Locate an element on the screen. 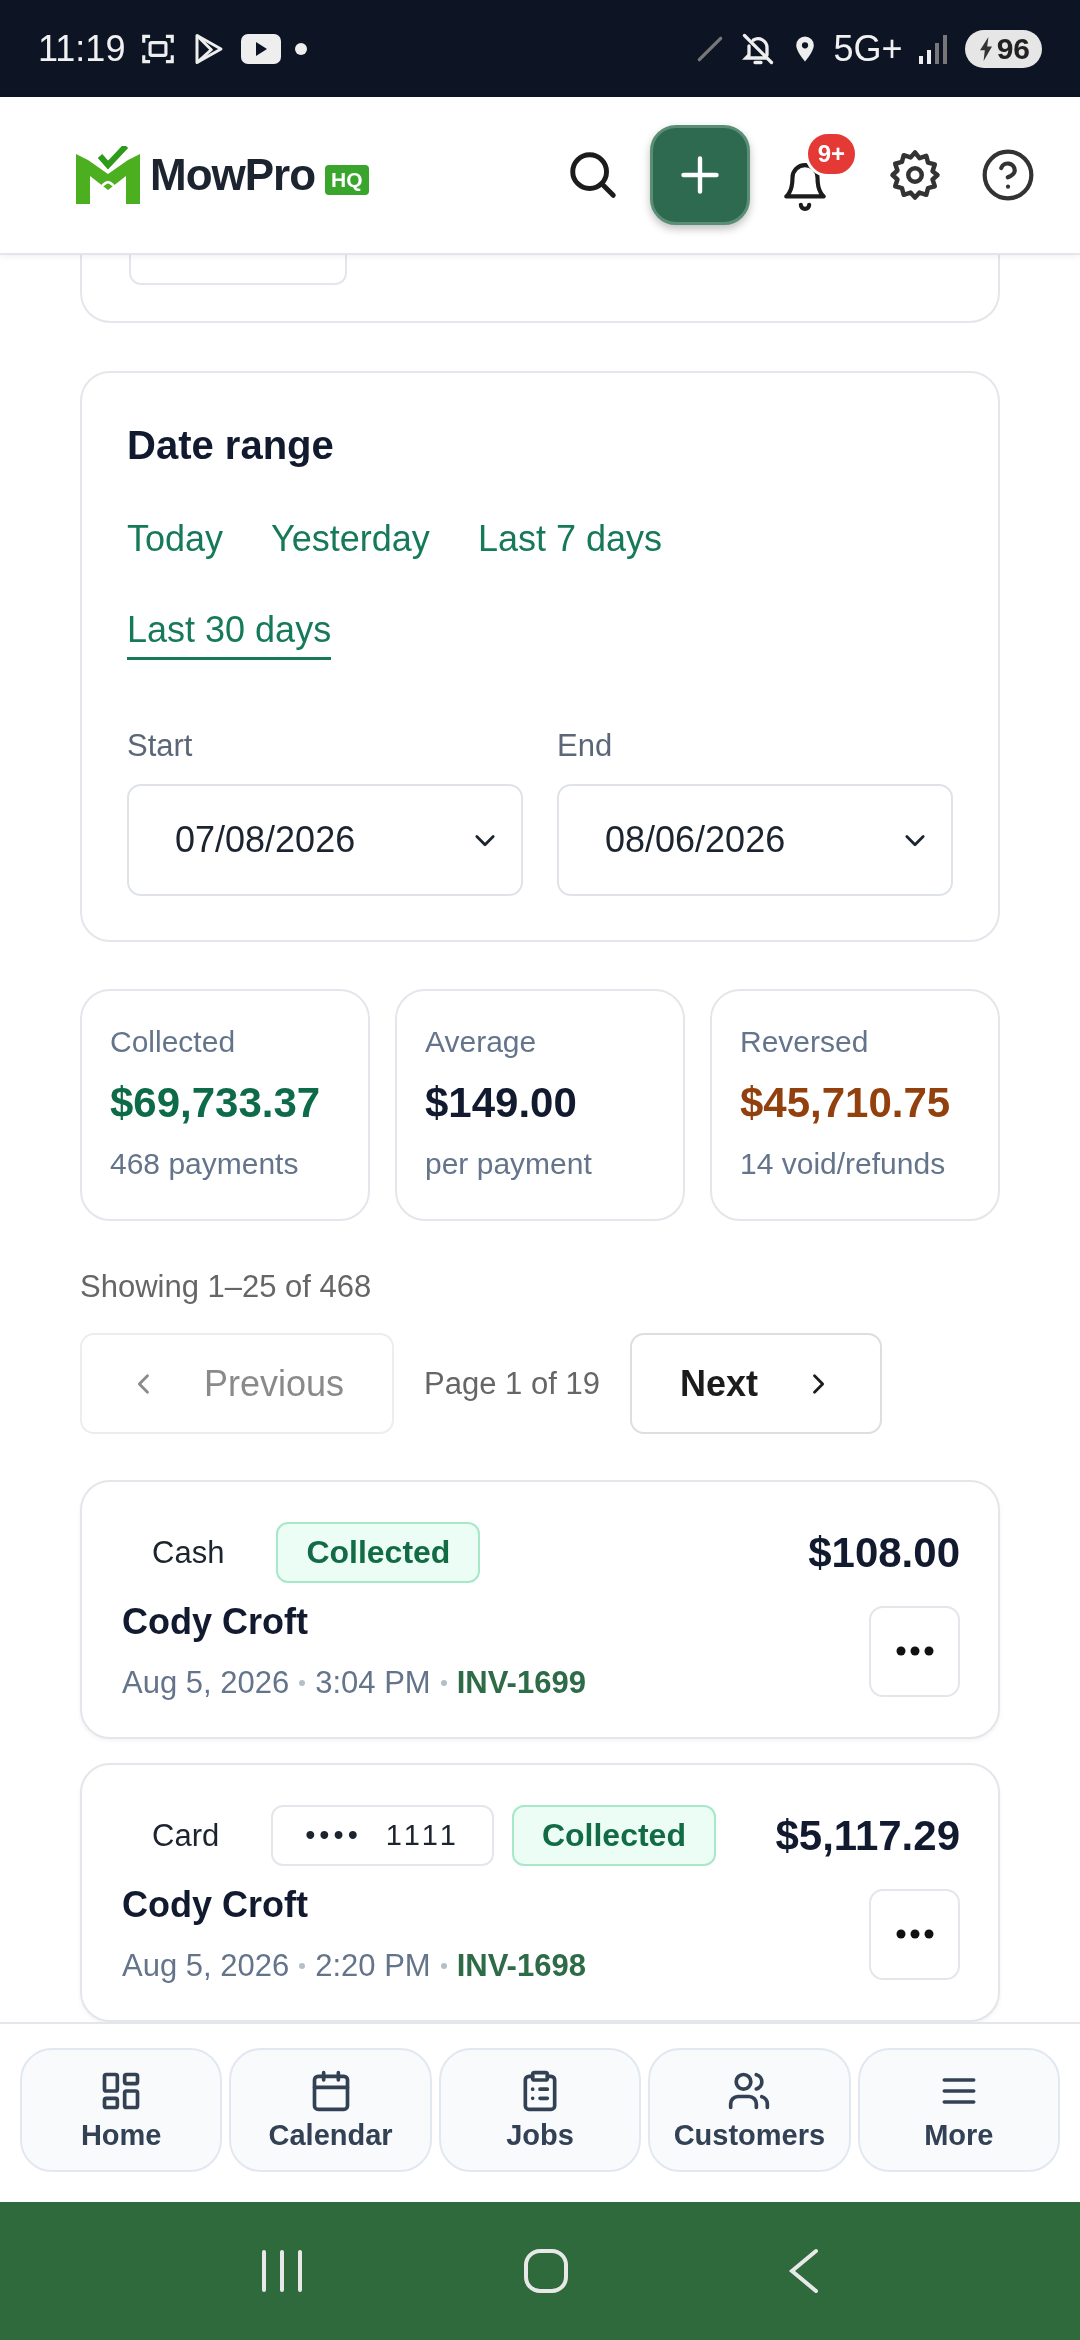 The image size is (1080, 2340). page-indicator: Page 1 of 19 is located at coordinates (512, 1383).